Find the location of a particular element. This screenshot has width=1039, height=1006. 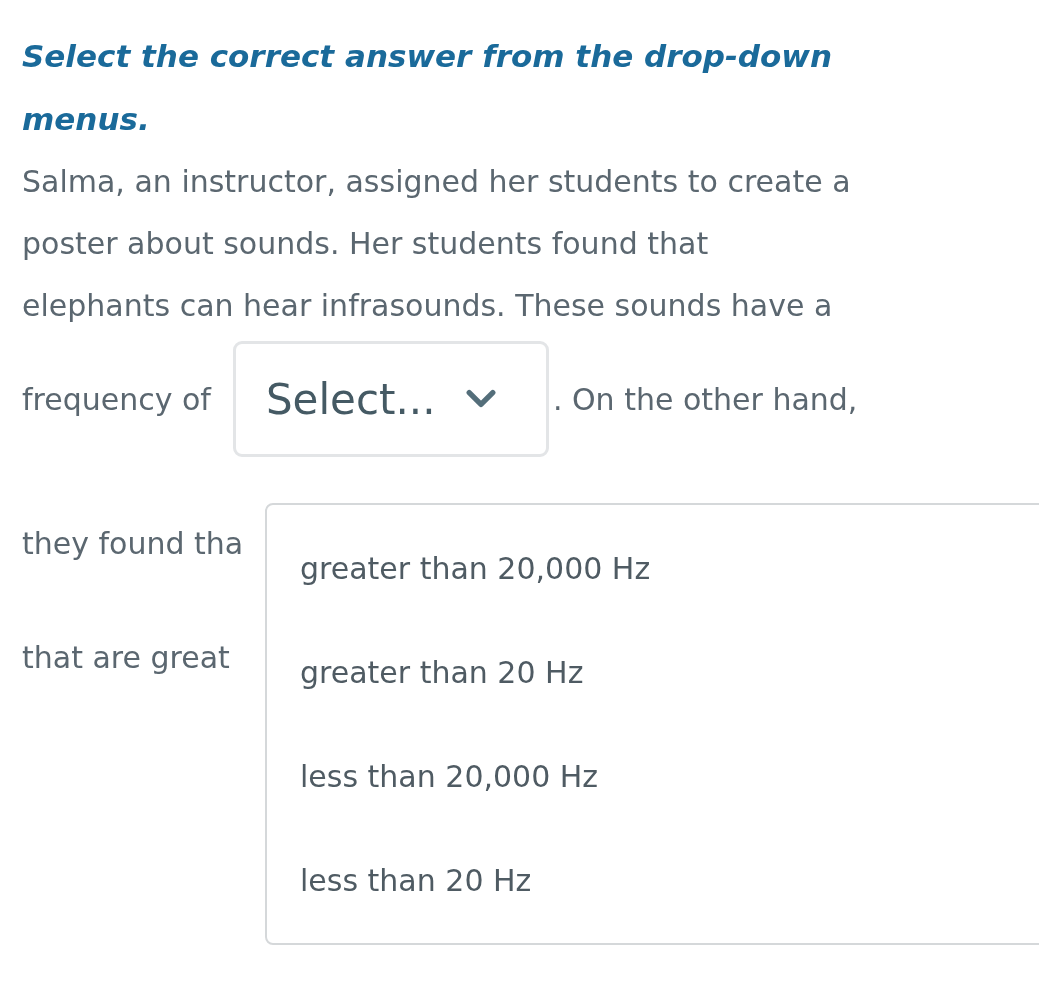

passage-text: frequency of is located at coordinates (116, 399).